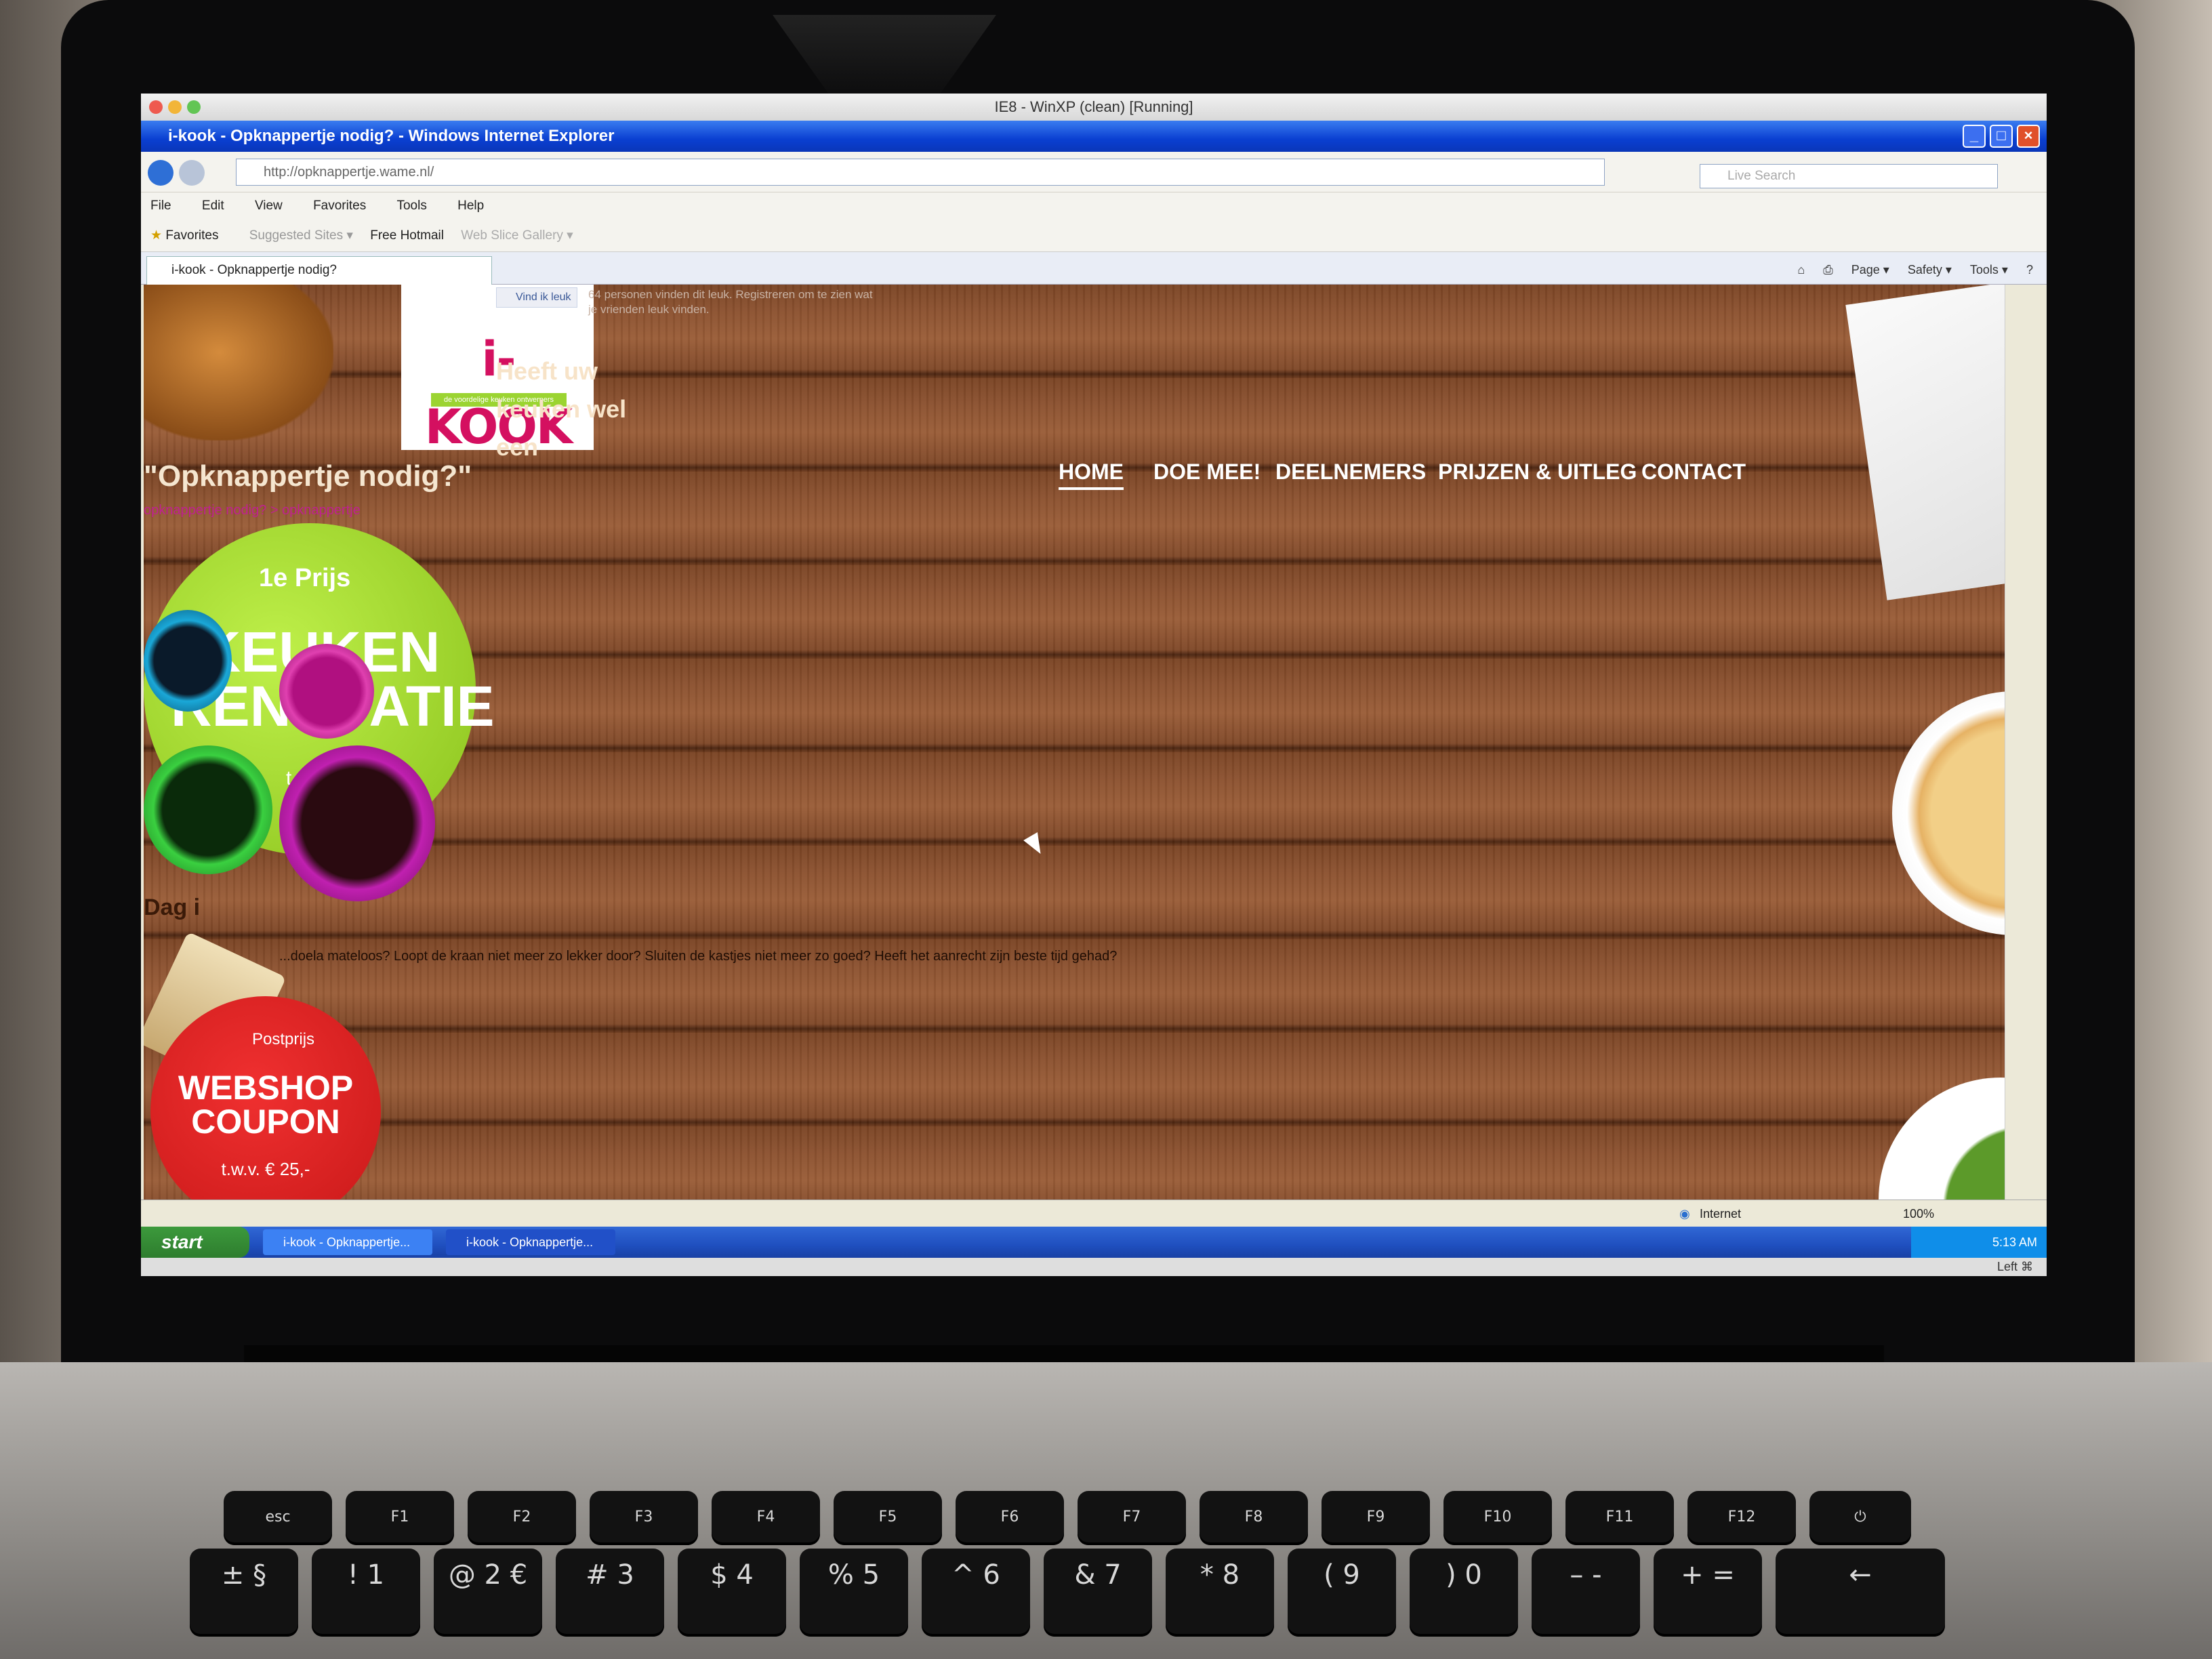  What do you see at coordinates (407, 235) in the screenshot?
I see `free-hotmail-link: Free Hotmail` at bounding box center [407, 235].